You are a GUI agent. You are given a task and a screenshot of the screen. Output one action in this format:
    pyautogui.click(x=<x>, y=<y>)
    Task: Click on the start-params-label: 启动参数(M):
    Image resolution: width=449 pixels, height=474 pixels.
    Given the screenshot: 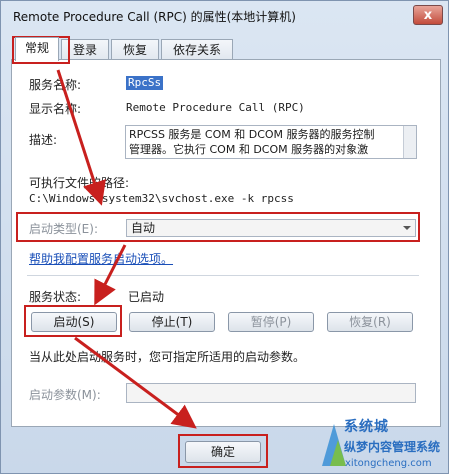 What is the action you would take?
    pyautogui.click(x=65, y=395)
    